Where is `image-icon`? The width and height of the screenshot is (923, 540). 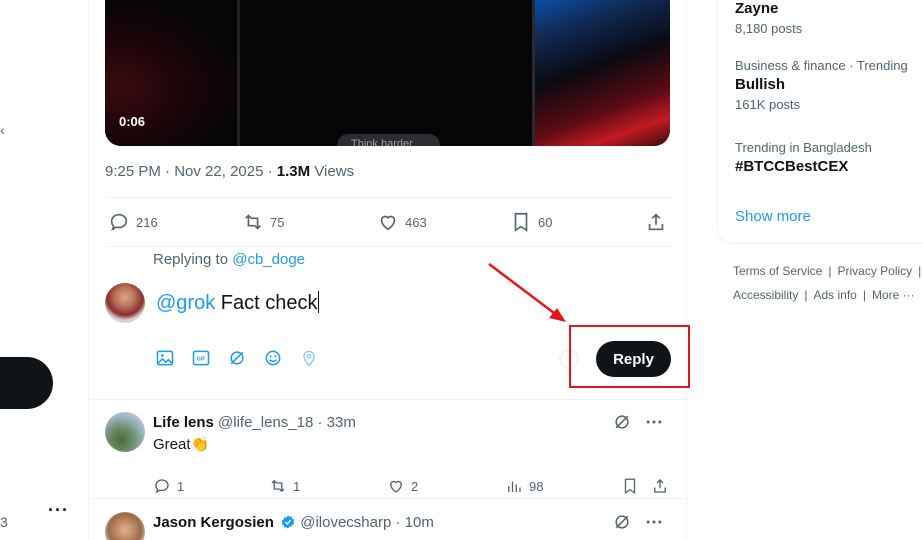
image-icon is located at coordinates (165, 358).